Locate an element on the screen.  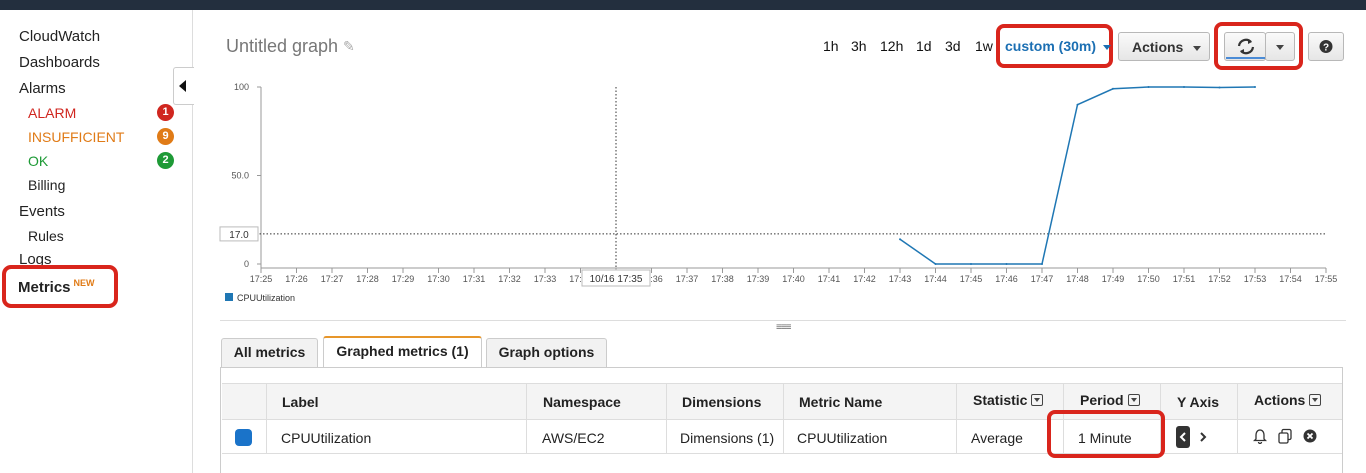
edit-pencil-icon: ✎ is located at coordinates (349, 46).